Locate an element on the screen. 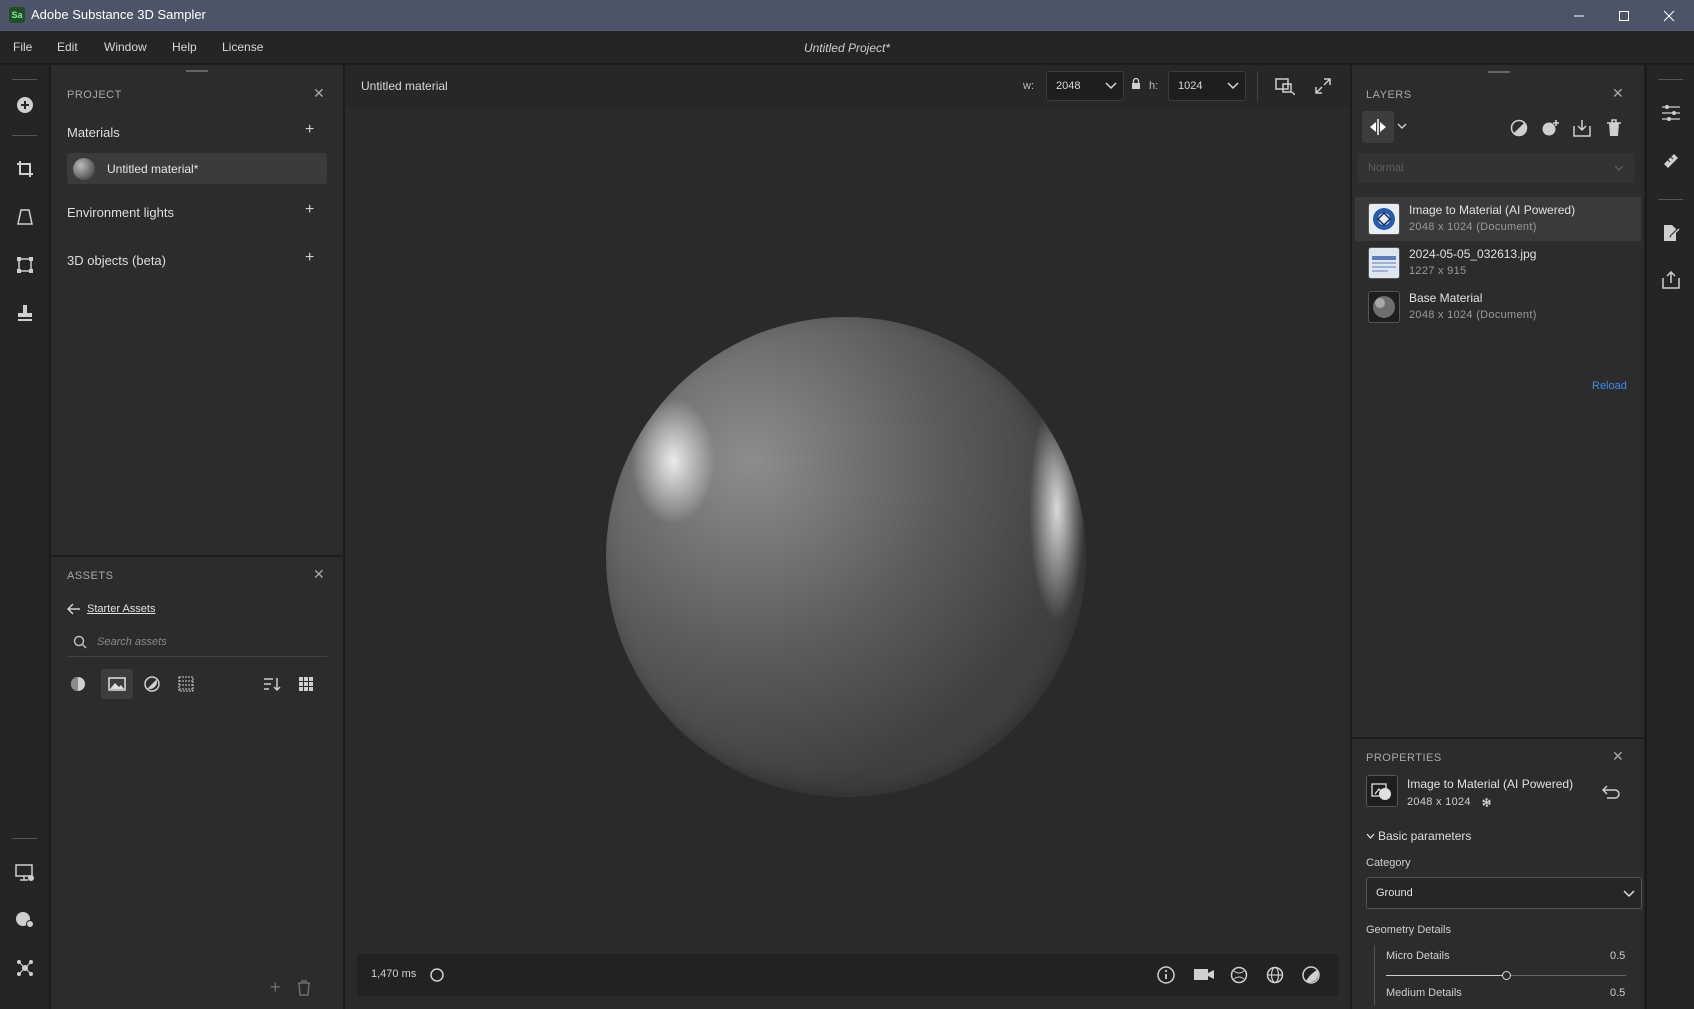 The height and width of the screenshot is (1009, 1694). add-layer-button is located at coordinates (1551, 128).